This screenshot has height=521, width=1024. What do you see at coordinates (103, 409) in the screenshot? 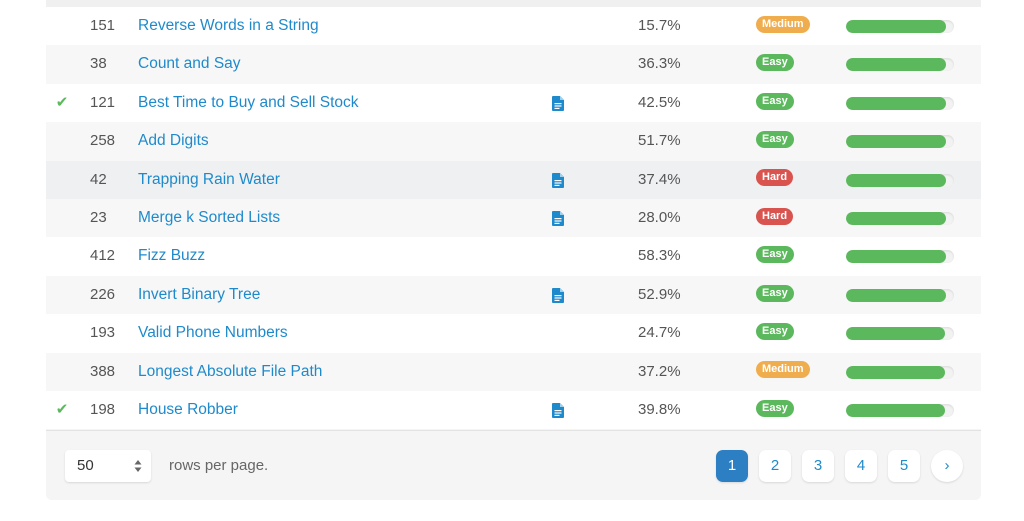
I see `problem-id: 198` at bounding box center [103, 409].